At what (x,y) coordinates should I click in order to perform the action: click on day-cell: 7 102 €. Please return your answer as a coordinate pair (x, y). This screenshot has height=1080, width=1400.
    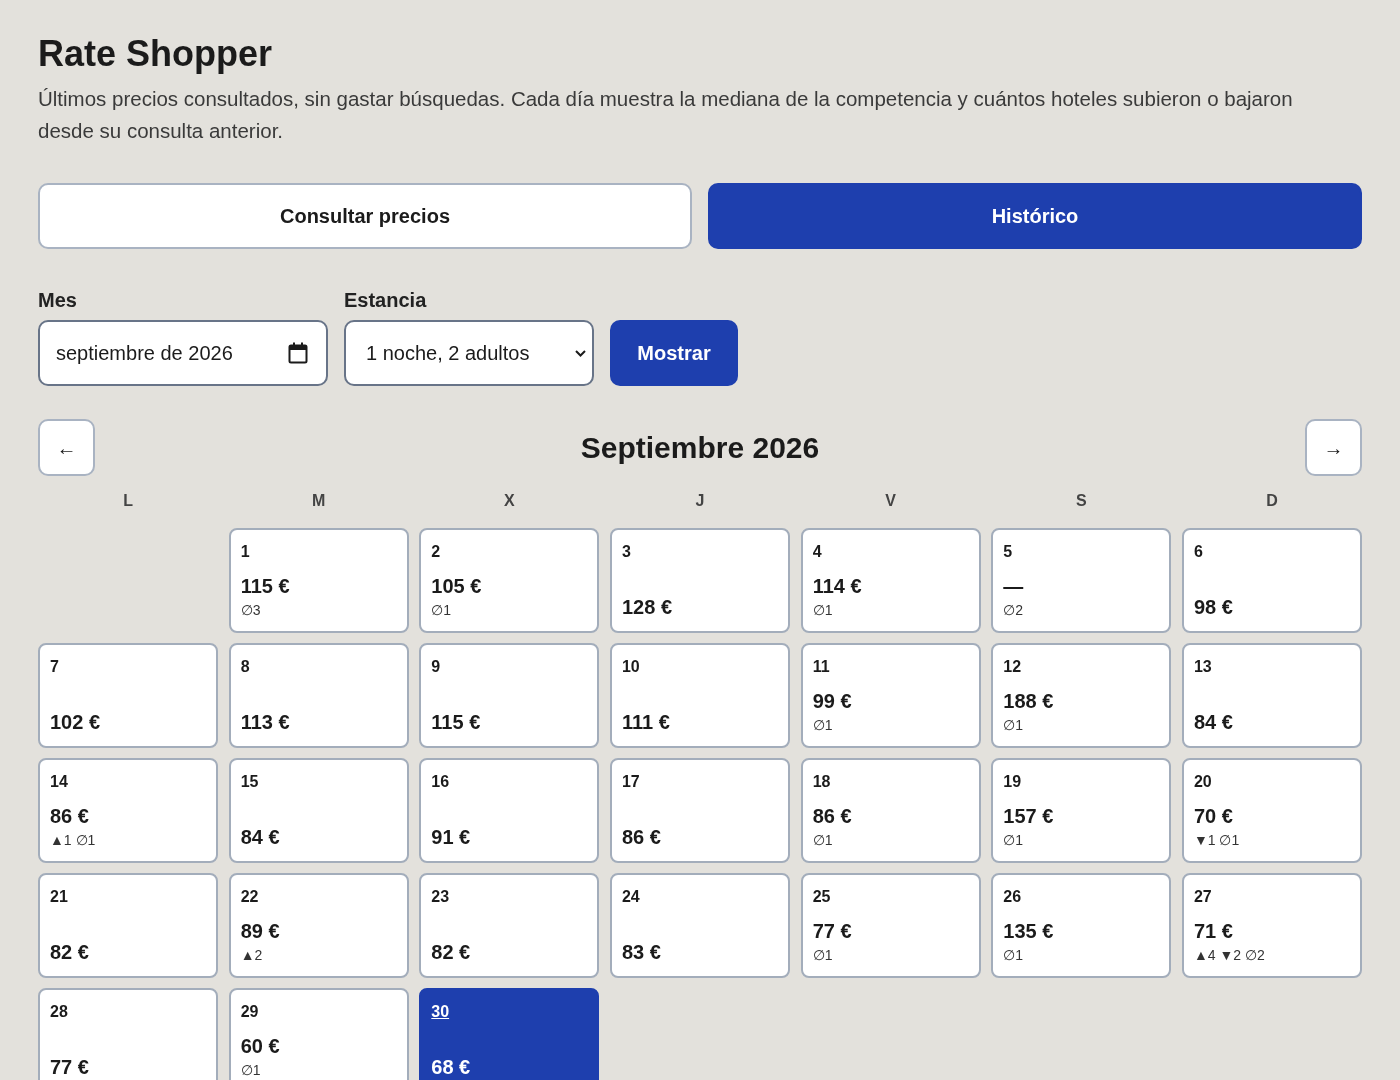
    Looking at the image, I should click on (128, 696).